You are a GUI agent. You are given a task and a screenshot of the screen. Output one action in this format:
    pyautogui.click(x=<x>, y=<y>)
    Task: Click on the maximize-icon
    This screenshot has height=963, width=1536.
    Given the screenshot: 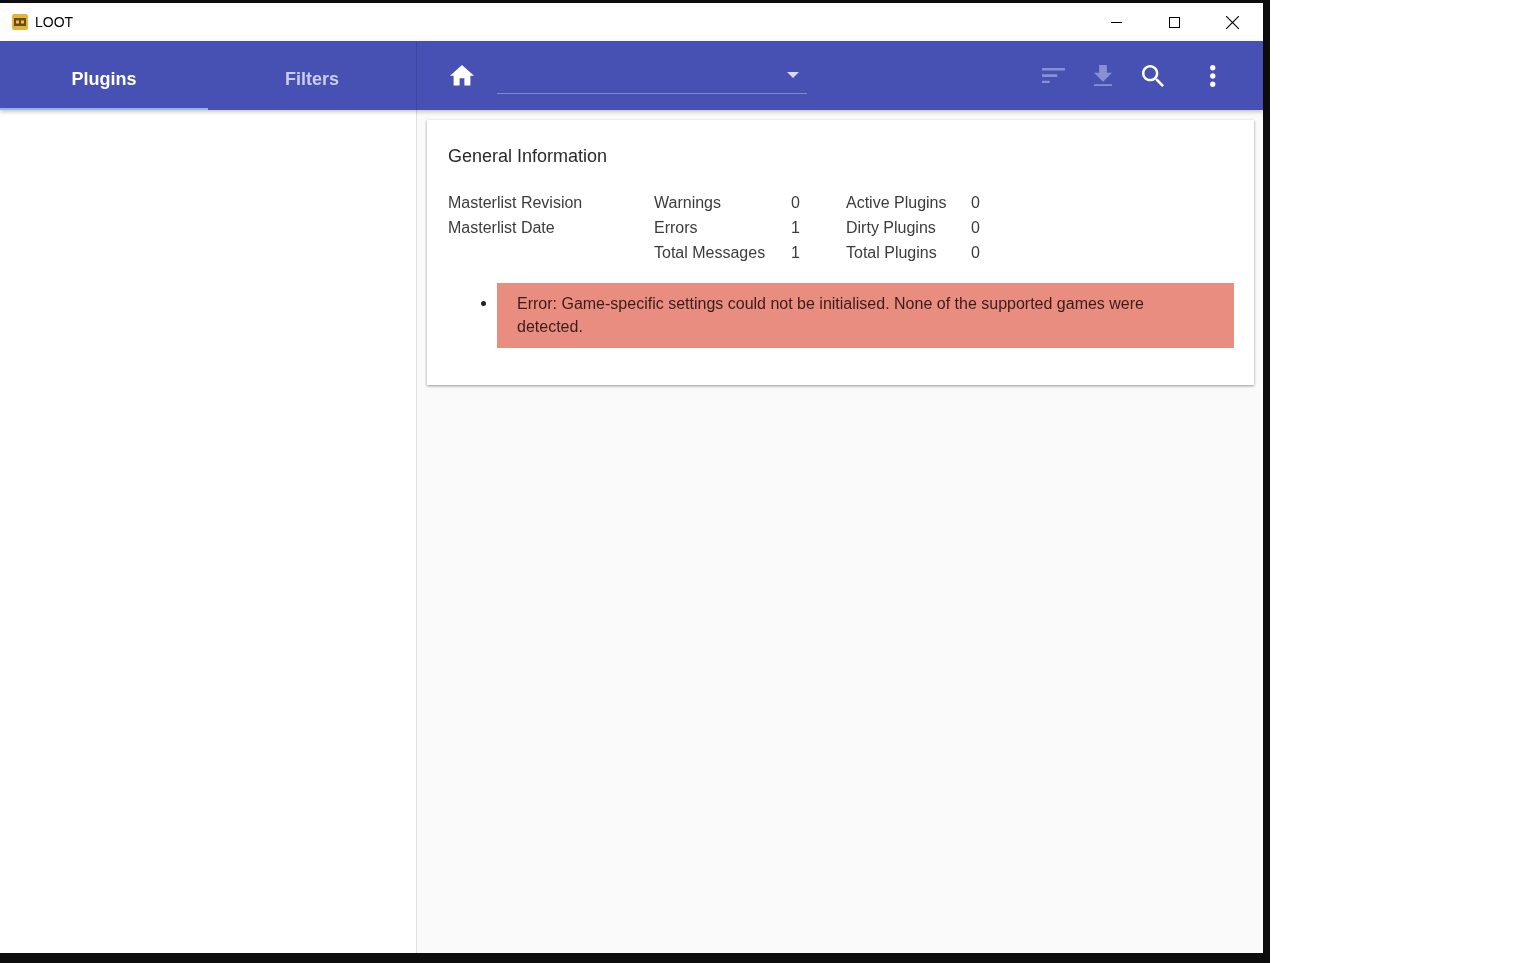 What is the action you would take?
    pyautogui.click(x=1174, y=22)
    